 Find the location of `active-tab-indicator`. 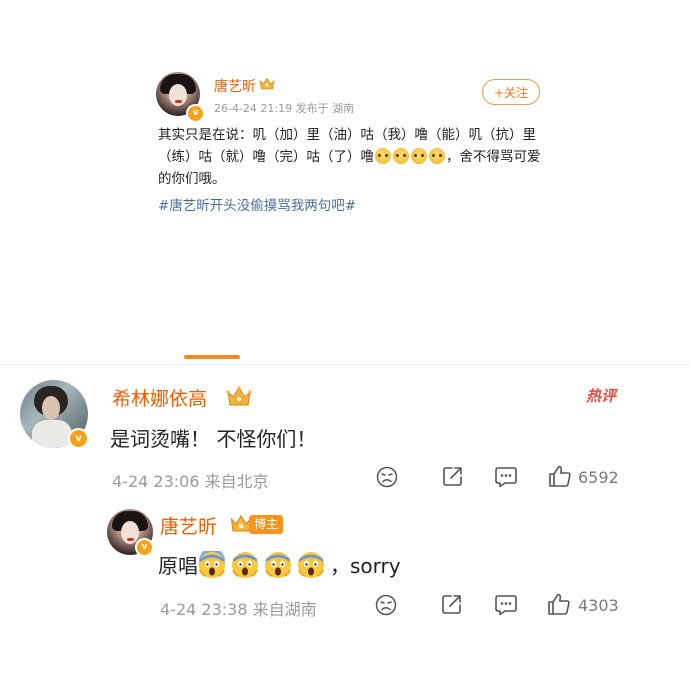

active-tab-indicator is located at coordinates (212, 357).